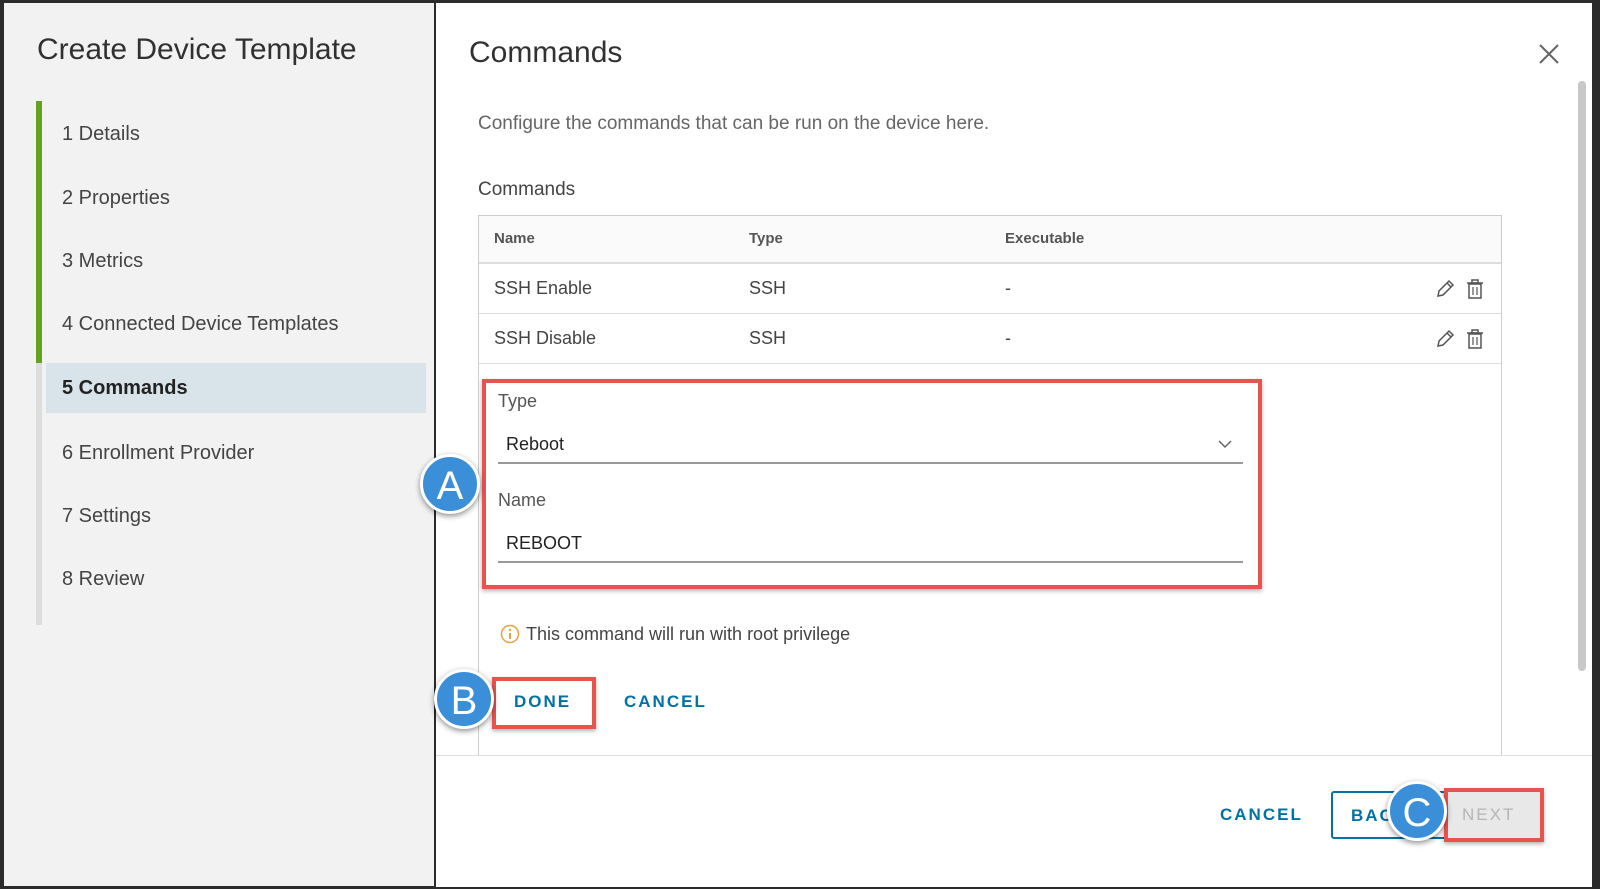 The height and width of the screenshot is (889, 1600). I want to click on name-label: Name, so click(522, 500).